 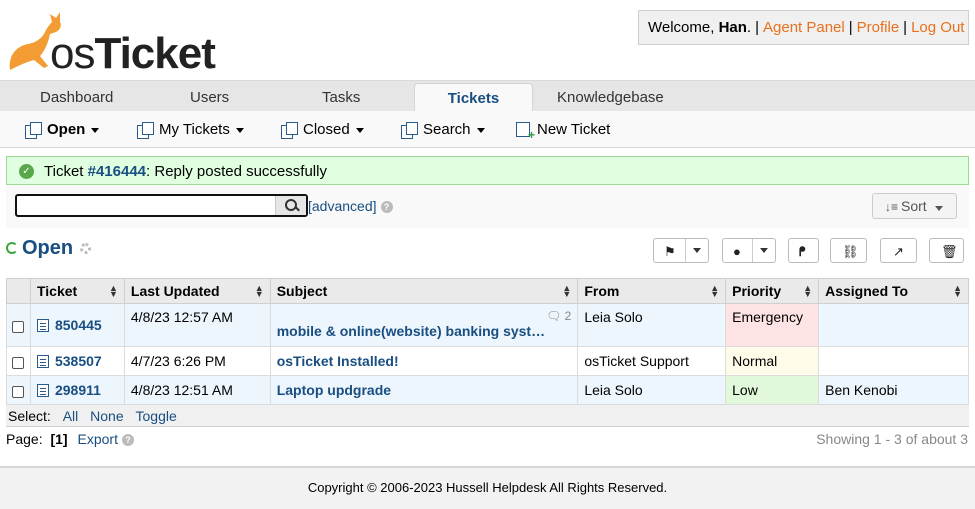 What do you see at coordinates (143, 205) in the screenshot?
I see `search-input` at bounding box center [143, 205].